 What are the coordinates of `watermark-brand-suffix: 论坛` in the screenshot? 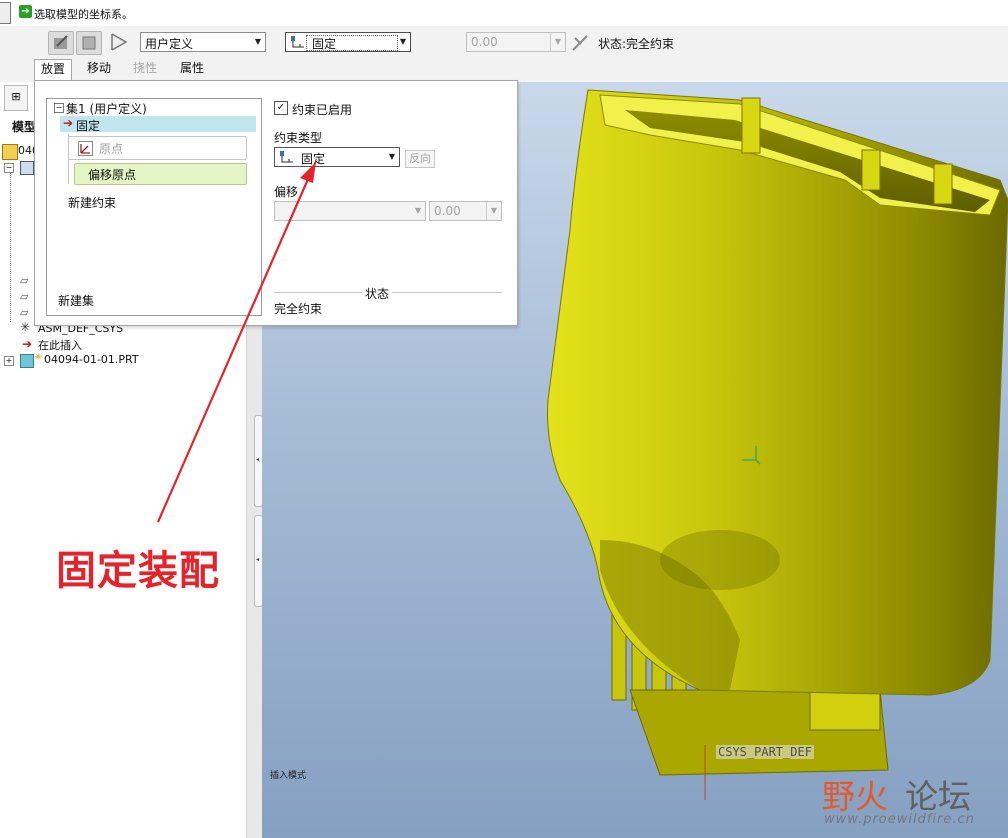 It's located at (938, 796).